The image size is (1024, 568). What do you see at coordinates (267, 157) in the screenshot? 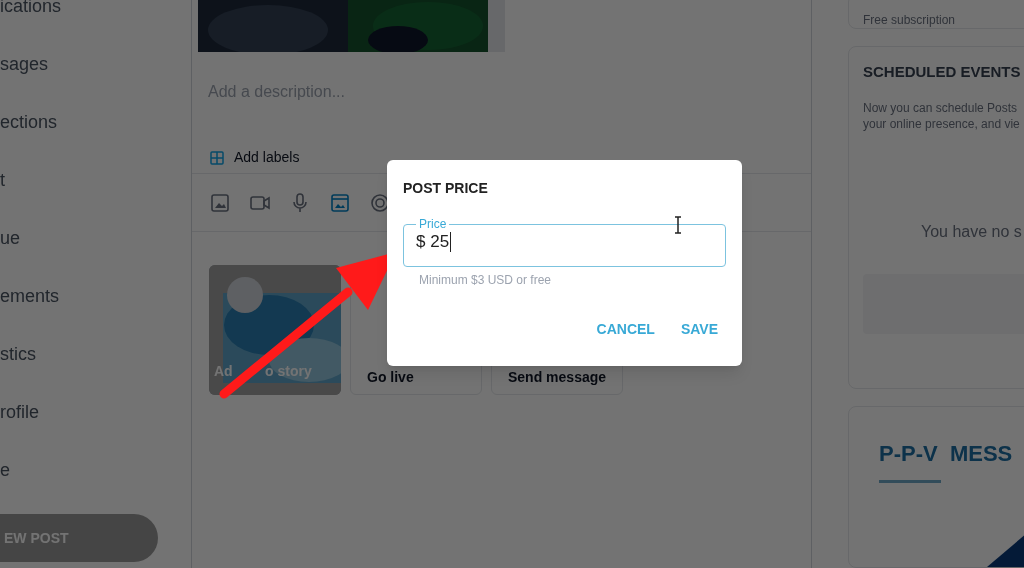
I see `add-labels-link: Add labels` at bounding box center [267, 157].